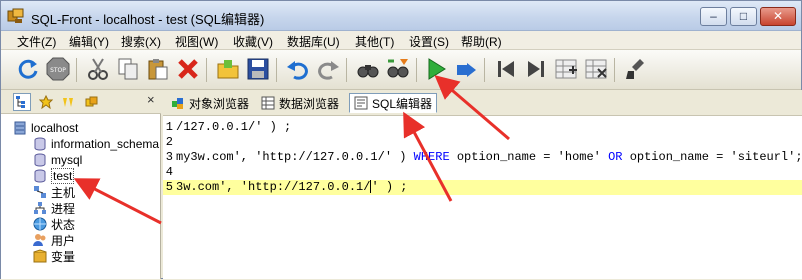 This screenshot has width=802, height=280. Describe the element at coordinates (141, 41) in the screenshot. I see `menu-search: 搜索(X)` at that location.